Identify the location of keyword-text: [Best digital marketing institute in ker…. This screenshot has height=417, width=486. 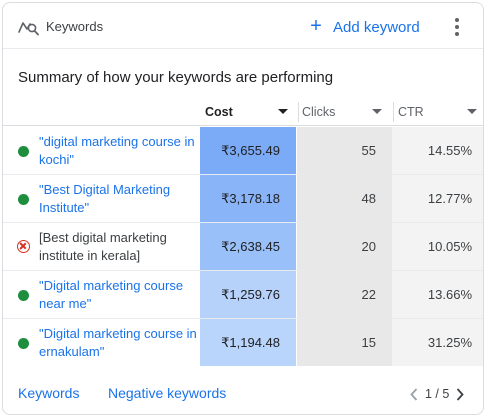
(118, 247).